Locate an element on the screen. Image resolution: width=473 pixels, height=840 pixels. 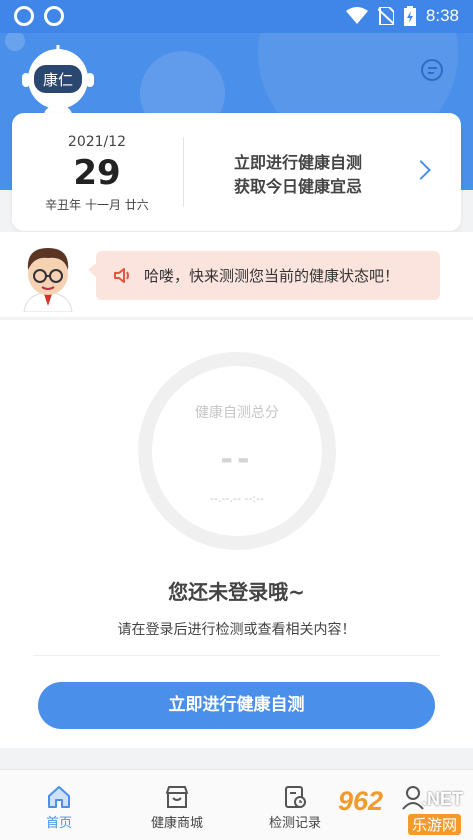
score-date: --.--.-- --:-- is located at coordinates (237, 498).